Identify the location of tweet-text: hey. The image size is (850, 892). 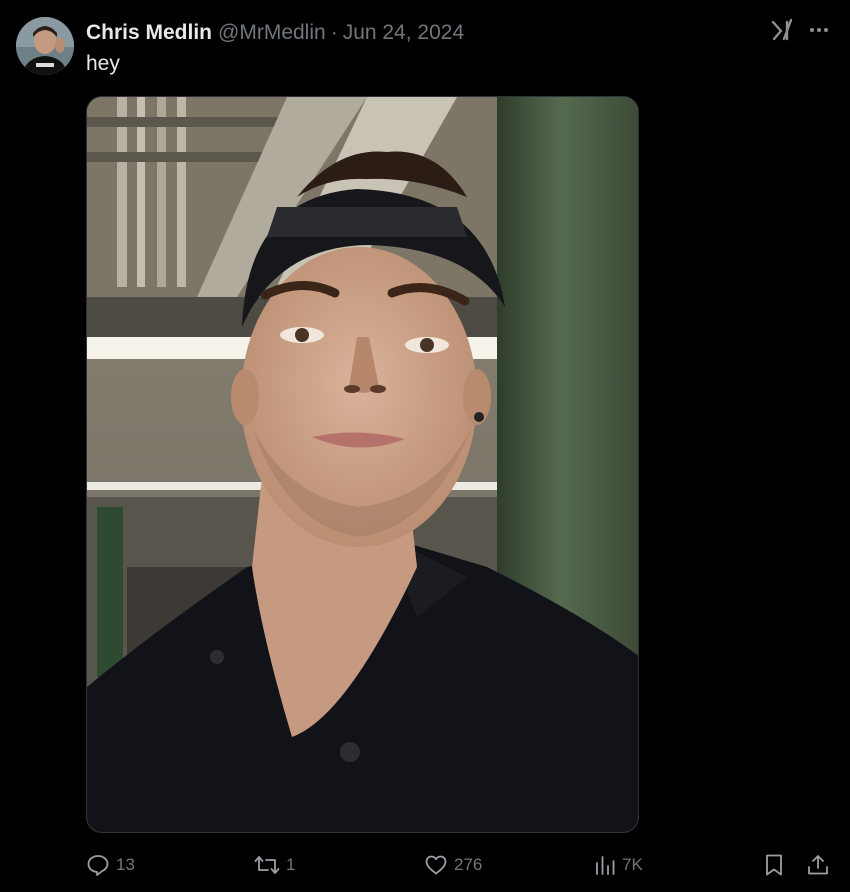
(103, 63).